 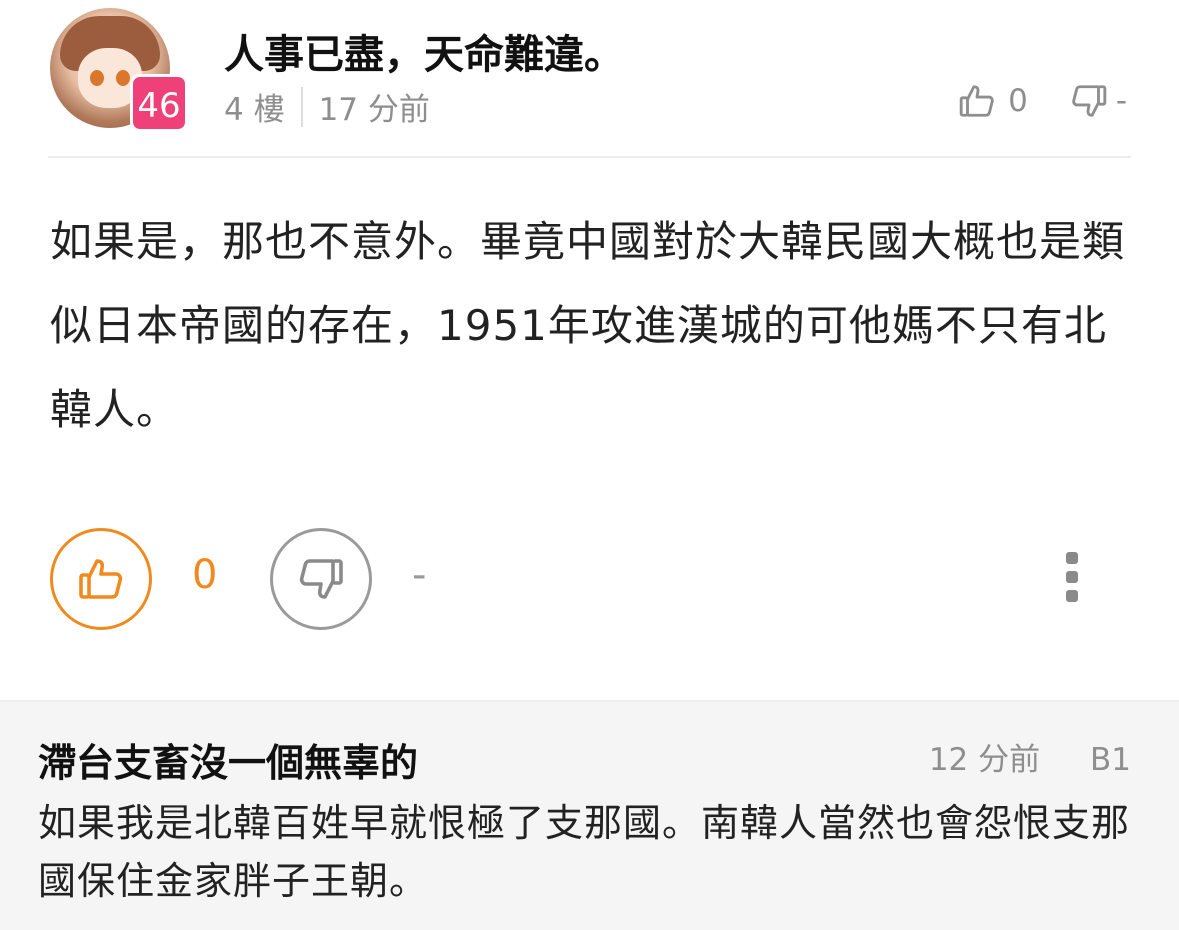 I want to click on post-time: 17 分前, so click(x=374, y=110).